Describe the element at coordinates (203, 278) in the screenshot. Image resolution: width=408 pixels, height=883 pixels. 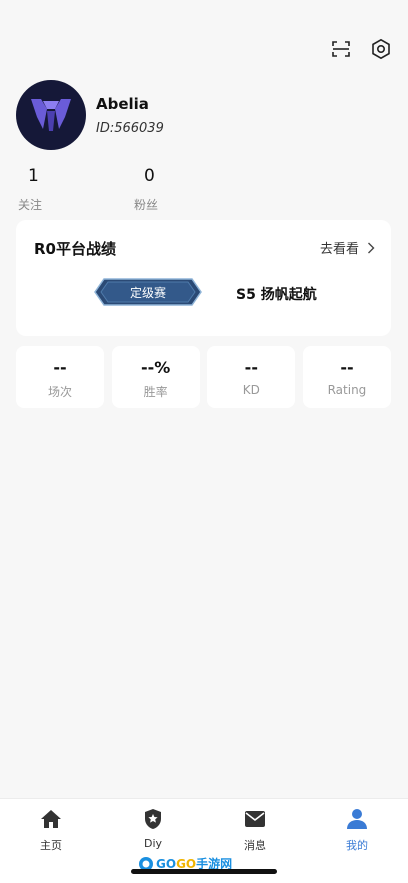
I see `platform-record-card: R0平台战绩 去看看 定级赛 S5 扬帆起航` at that location.